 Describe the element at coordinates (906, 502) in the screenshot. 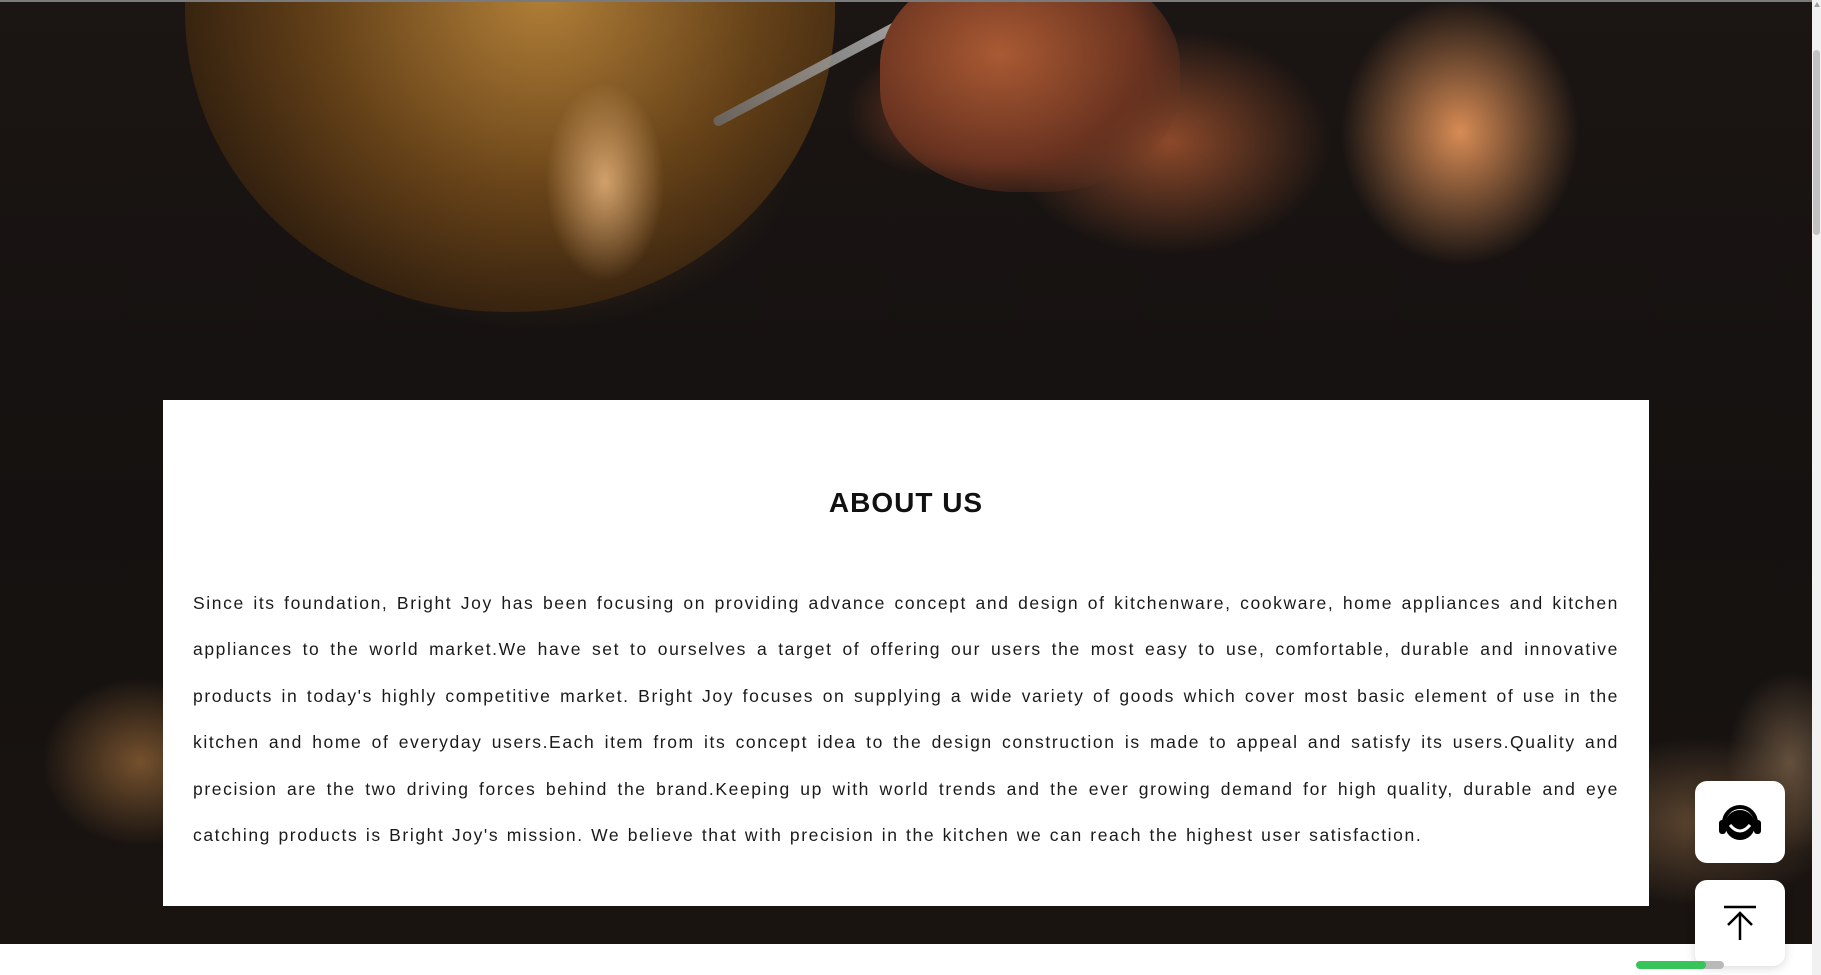

I see `about-us-heading: ABOUT US` at that location.